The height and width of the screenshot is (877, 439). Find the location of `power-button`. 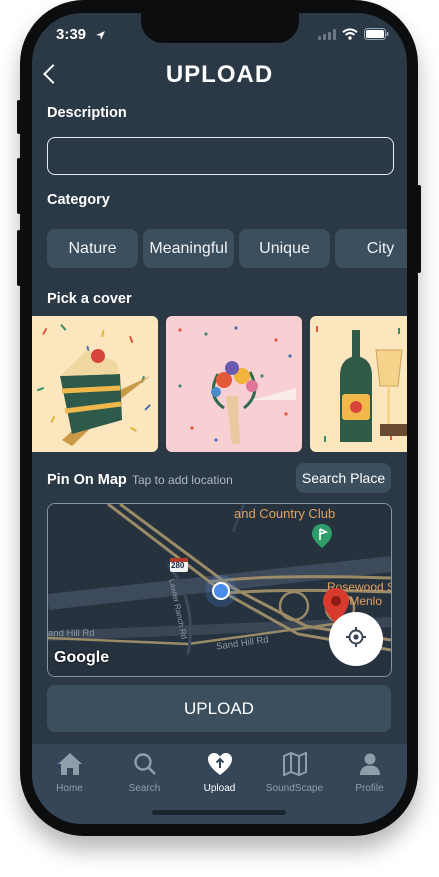

power-button is located at coordinates (419, 229).